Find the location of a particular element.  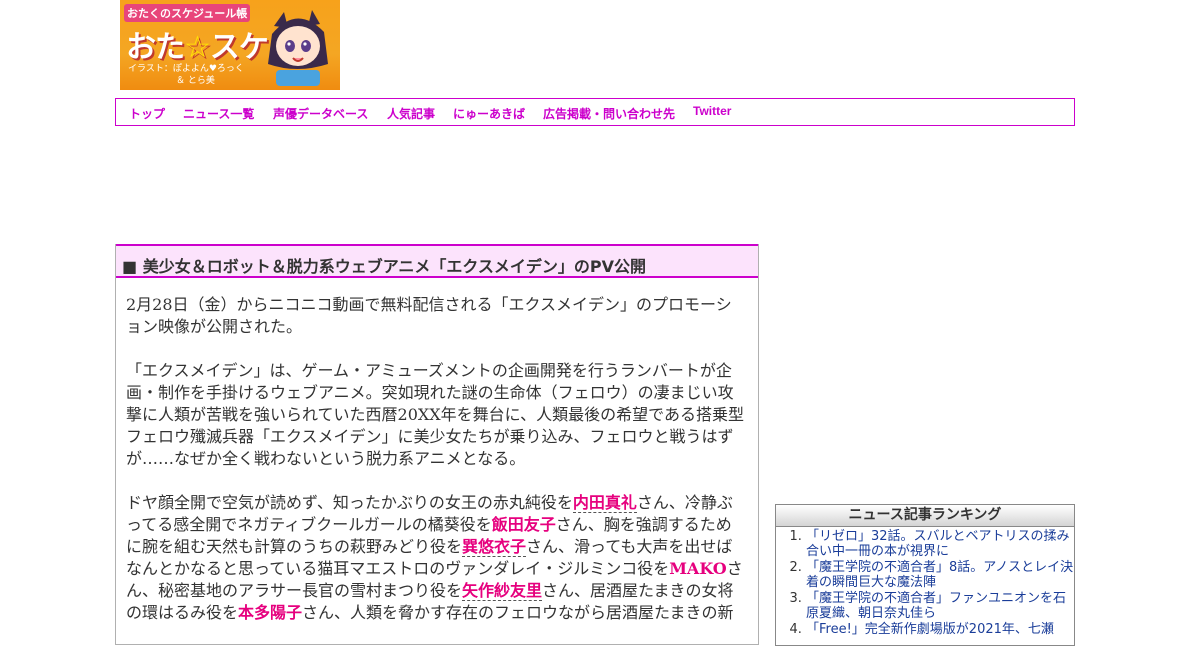

ranking-item: 「リゼロ」32話。スバルとベアトリスの揉み合い中一冊の本が視界に is located at coordinates (940, 544).